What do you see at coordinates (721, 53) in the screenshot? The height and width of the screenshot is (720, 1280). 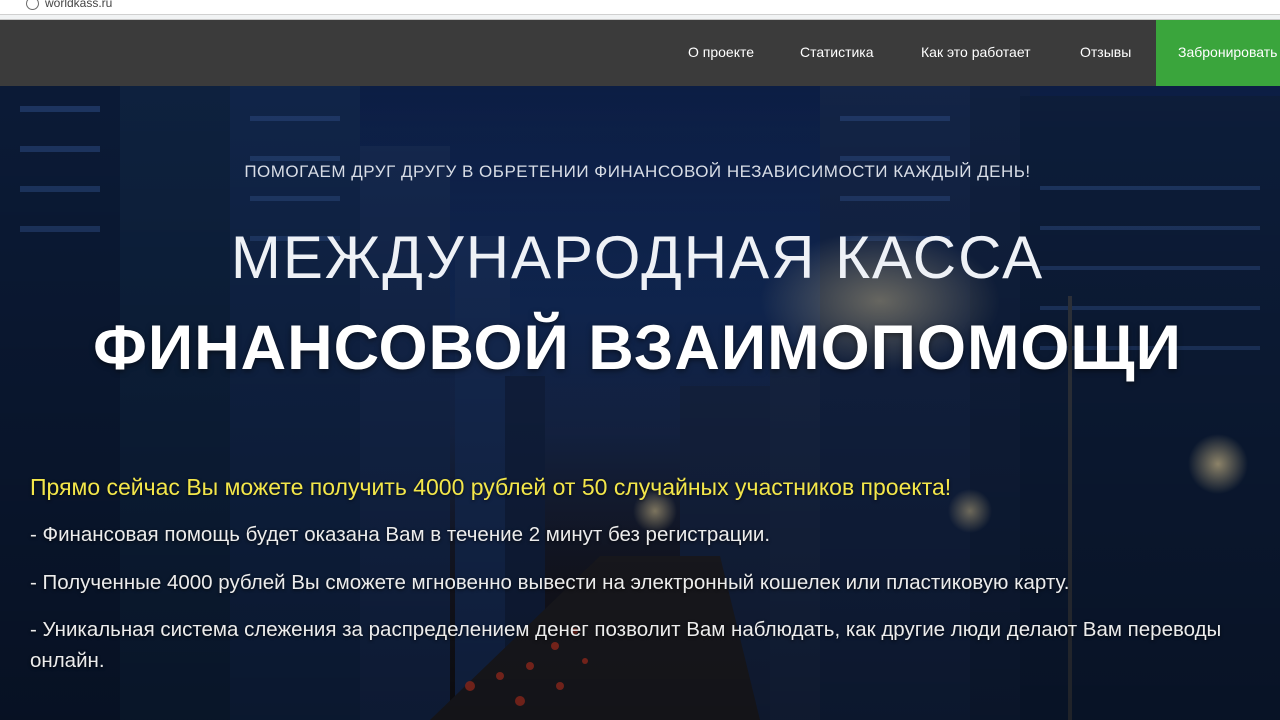 I see `nav-item-about: О проекте` at bounding box center [721, 53].